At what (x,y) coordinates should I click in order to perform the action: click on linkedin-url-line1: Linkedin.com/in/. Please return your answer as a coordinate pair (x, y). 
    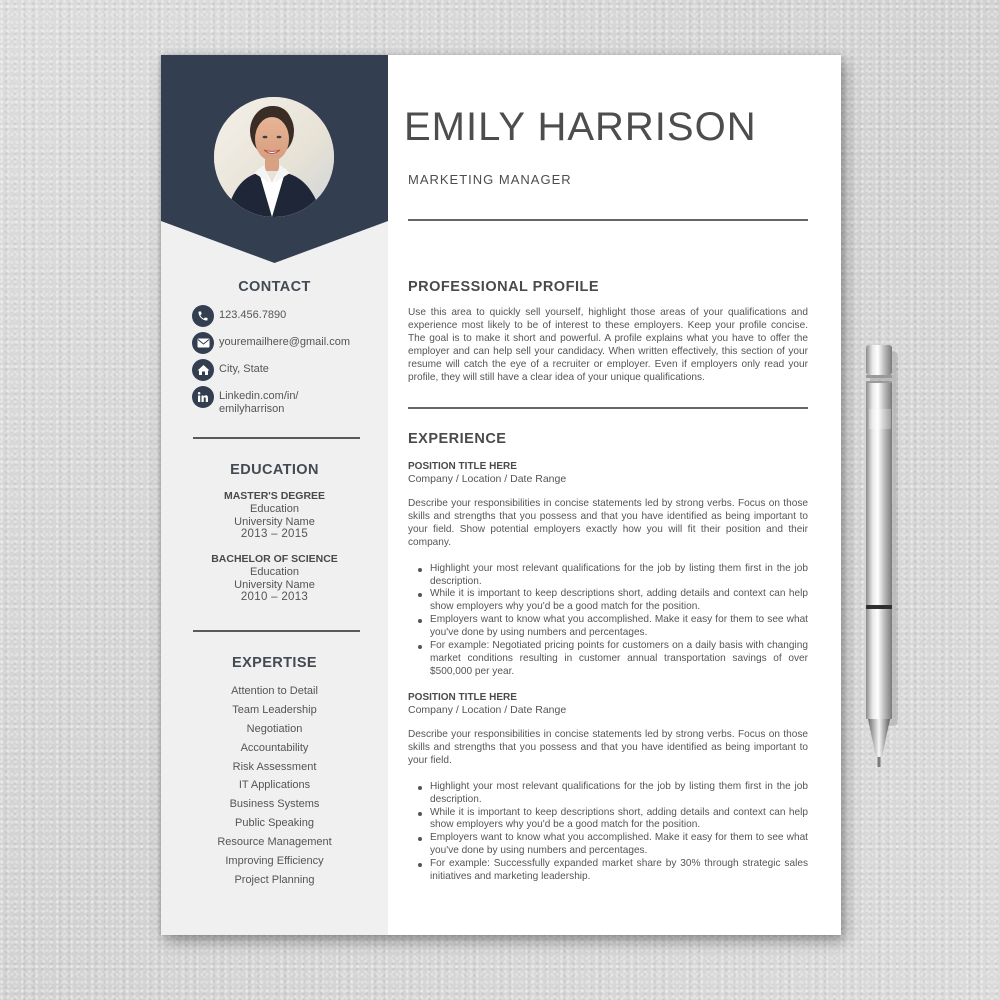
    Looking at the image, I should click on (259, 396).